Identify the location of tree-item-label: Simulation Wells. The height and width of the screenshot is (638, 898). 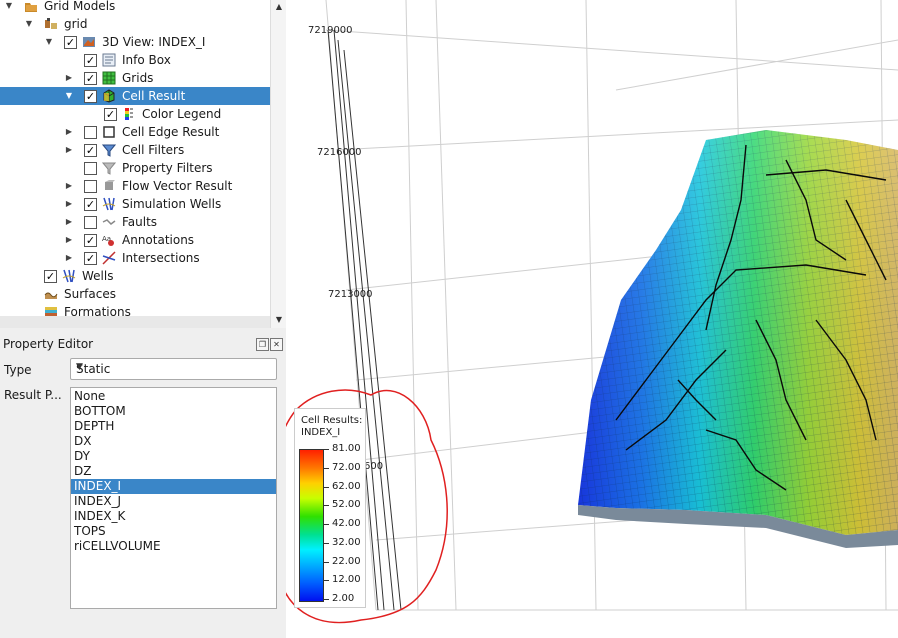
(172, 204).